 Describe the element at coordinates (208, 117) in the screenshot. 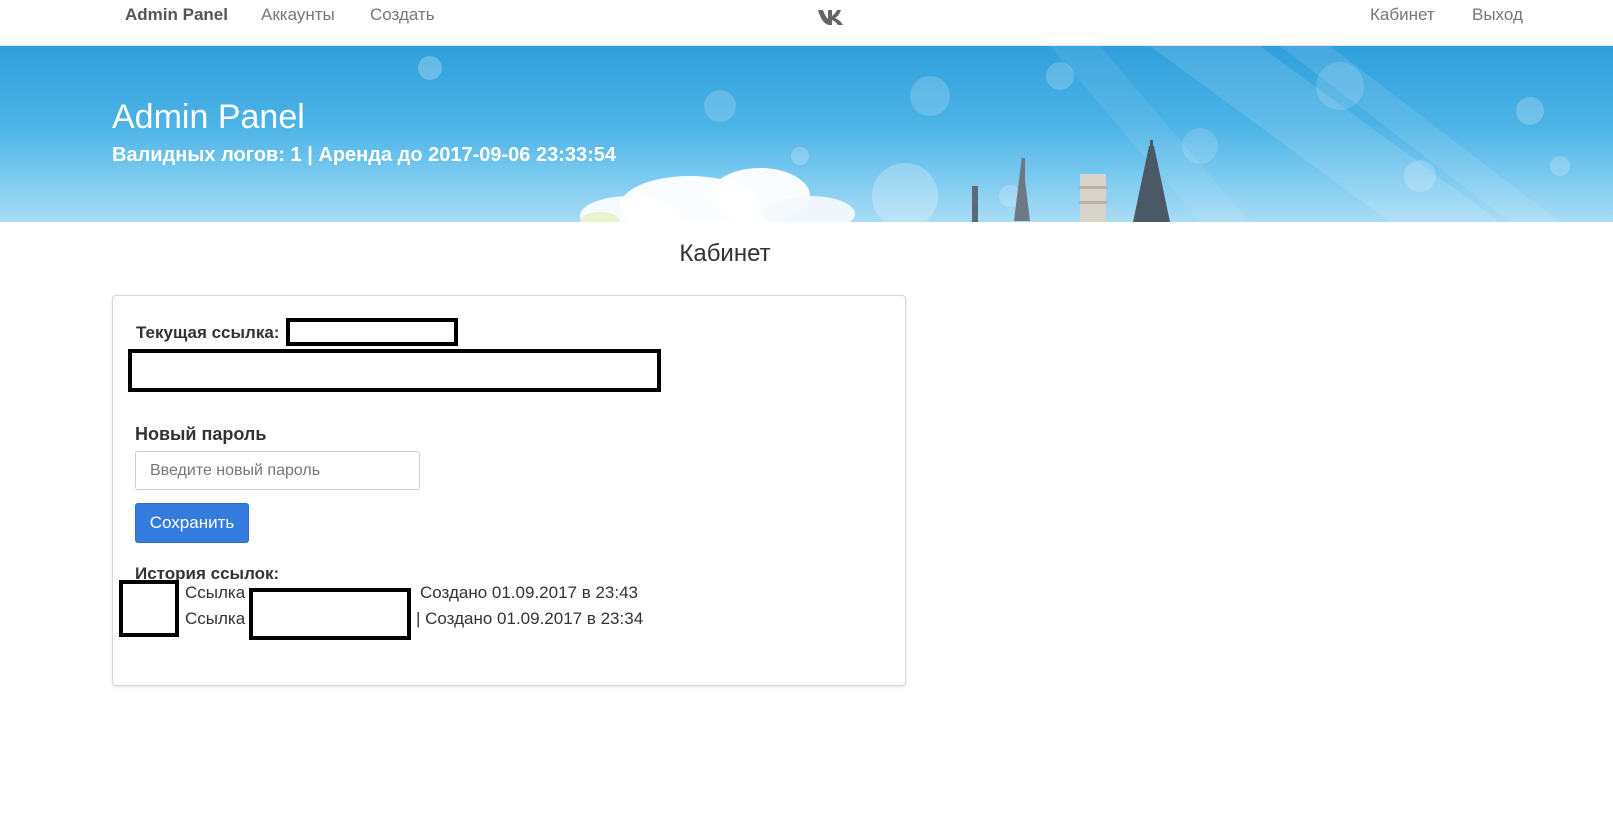

I see `hero-title: Admin Panel` at that location.